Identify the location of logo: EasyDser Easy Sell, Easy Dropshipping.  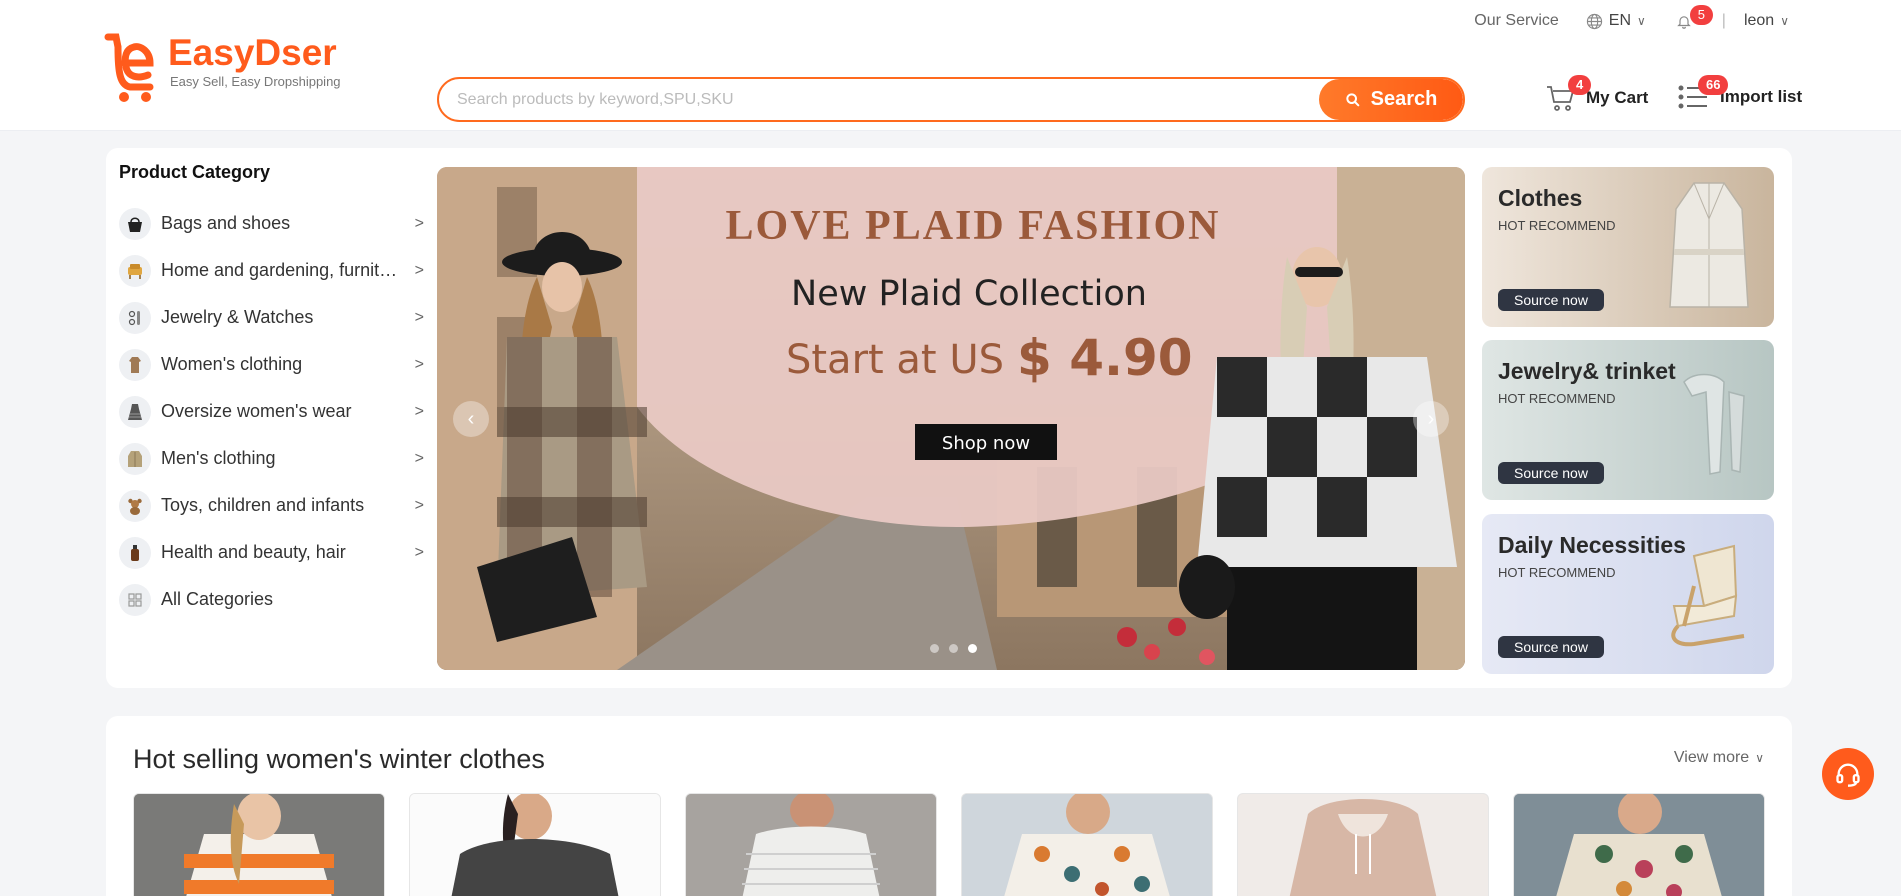
(222, 68).